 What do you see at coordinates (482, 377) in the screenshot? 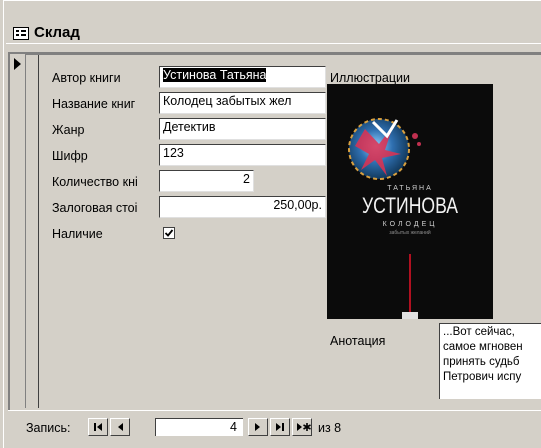
I see `annotation-line: Петрович испу` at bounding box center [482, 377].